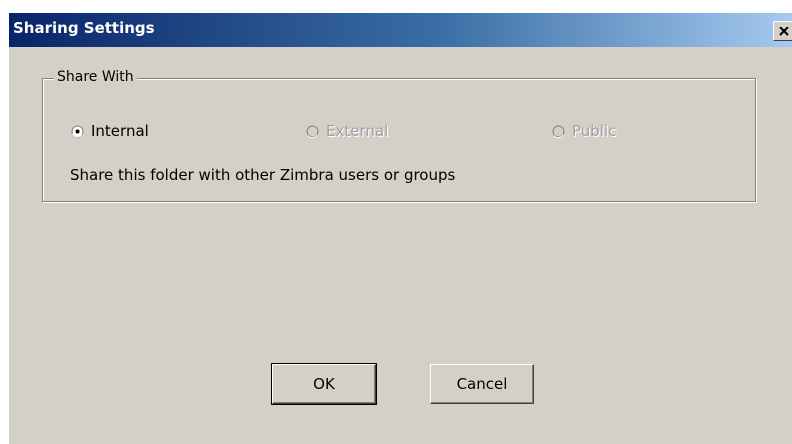  What do you see at coordinates (482, 384) in the screenshot?
I see `cancel-button: Cancel` at bounding box center [482, 384].